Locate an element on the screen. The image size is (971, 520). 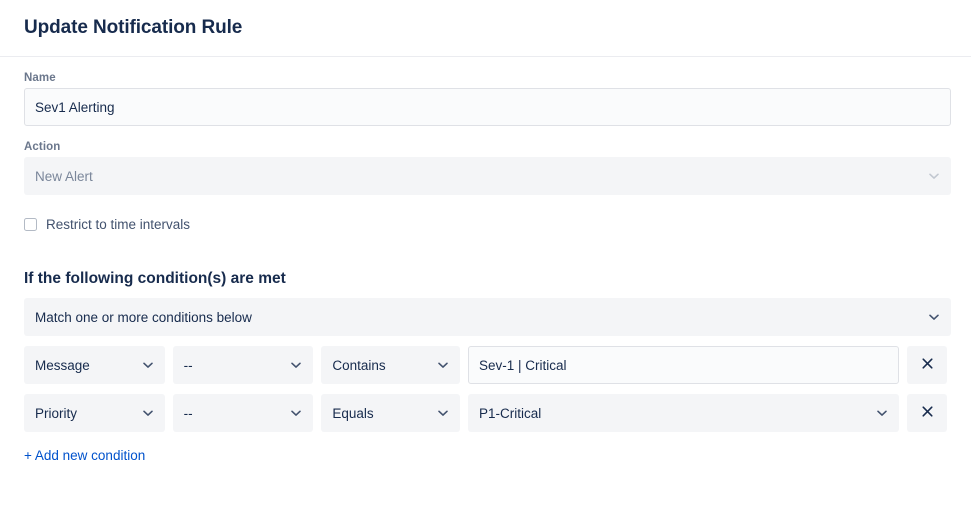
condition-operator-value: Equals is located at coordinates (353, 413).